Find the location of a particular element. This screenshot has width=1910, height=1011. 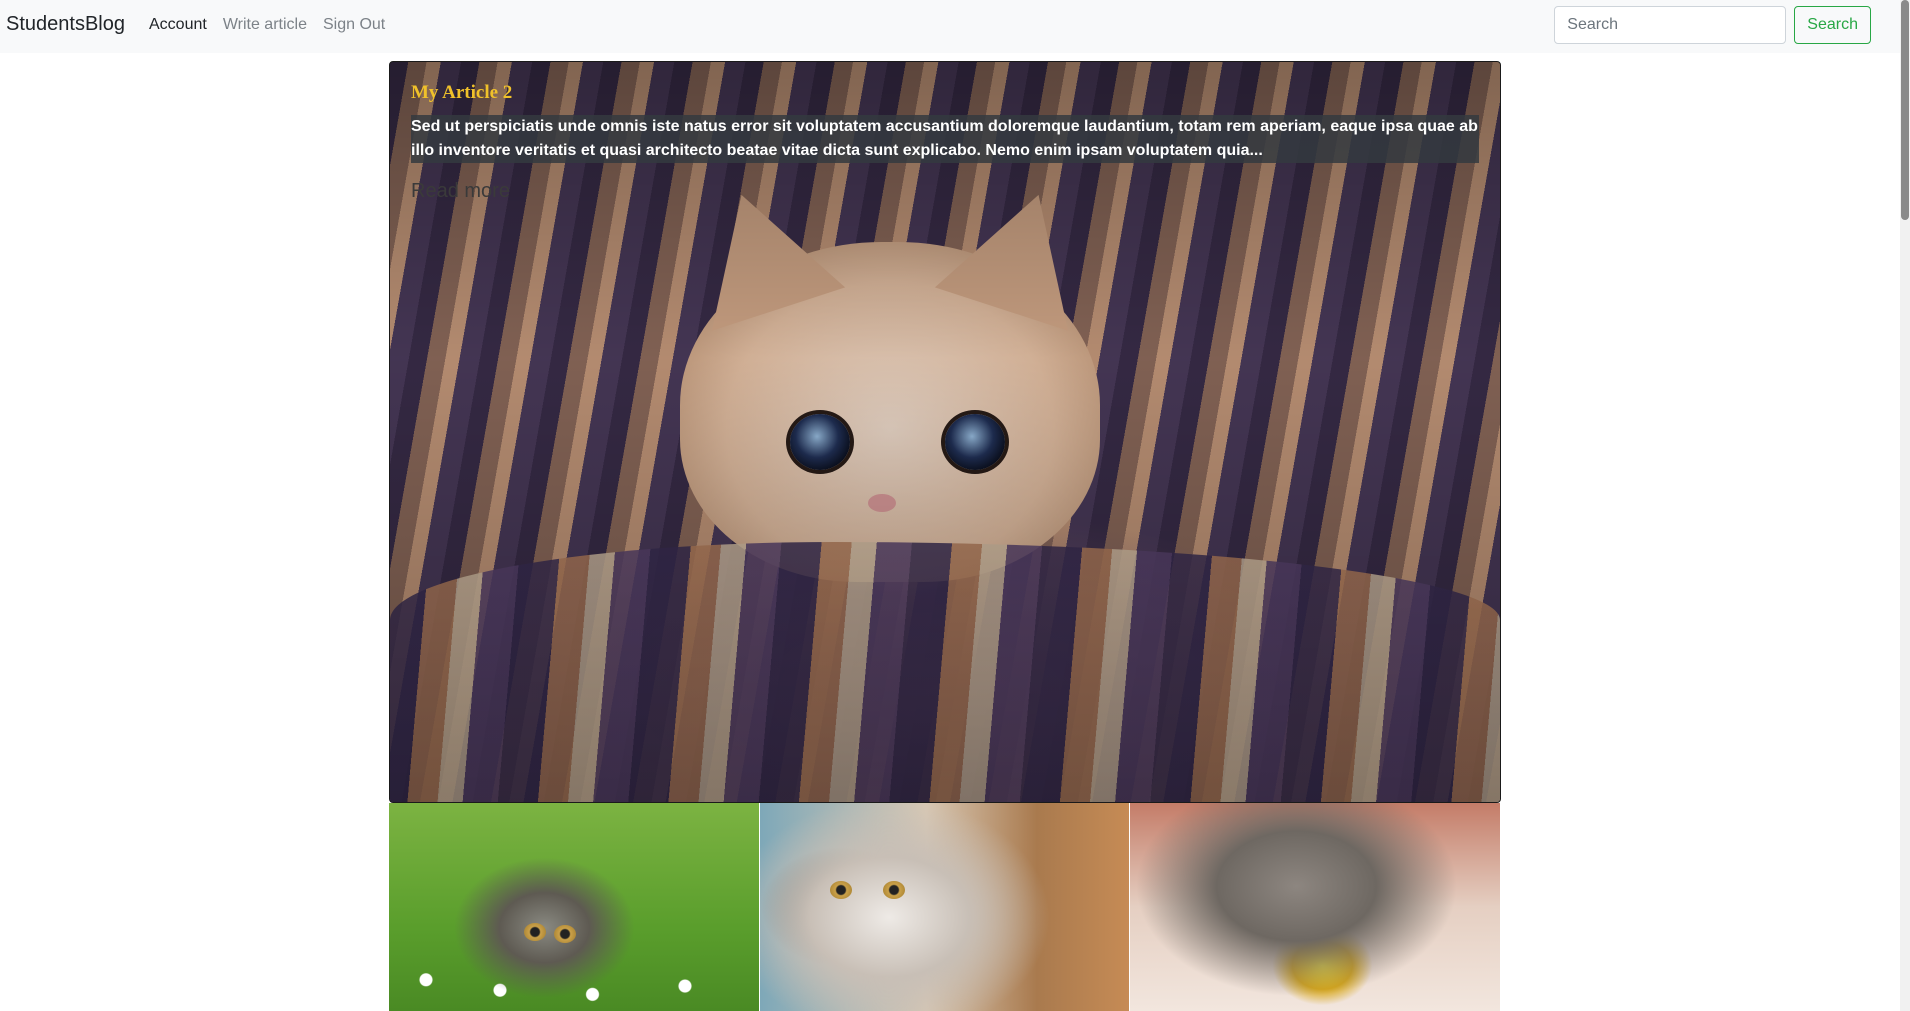

read-more-link: Read more is located at coordinates (460, 191).